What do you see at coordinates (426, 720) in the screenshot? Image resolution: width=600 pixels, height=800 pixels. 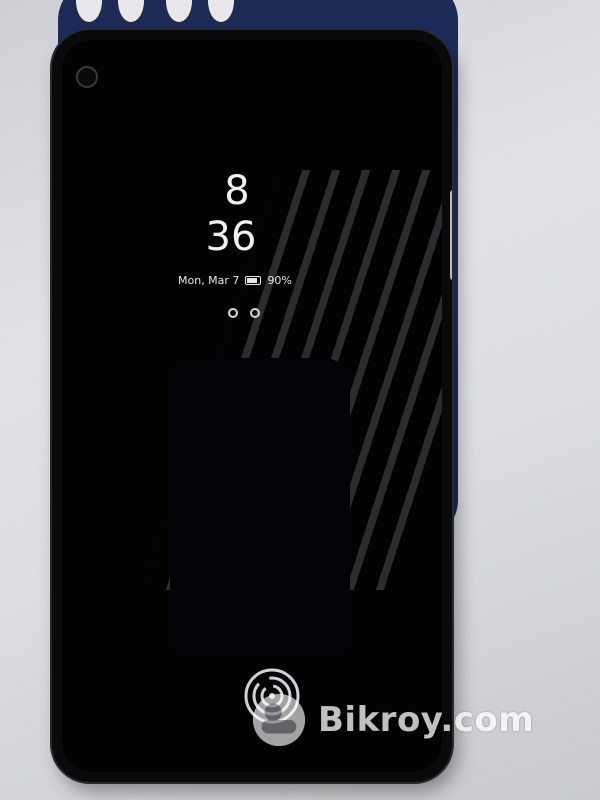 I see `watermark-text: Bikroy.com` at bounding box center [426, 720].